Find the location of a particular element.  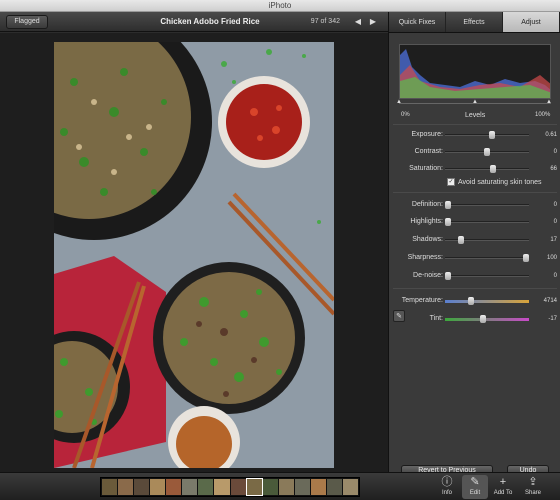

filmstrip is located at coordinates (230, 487).